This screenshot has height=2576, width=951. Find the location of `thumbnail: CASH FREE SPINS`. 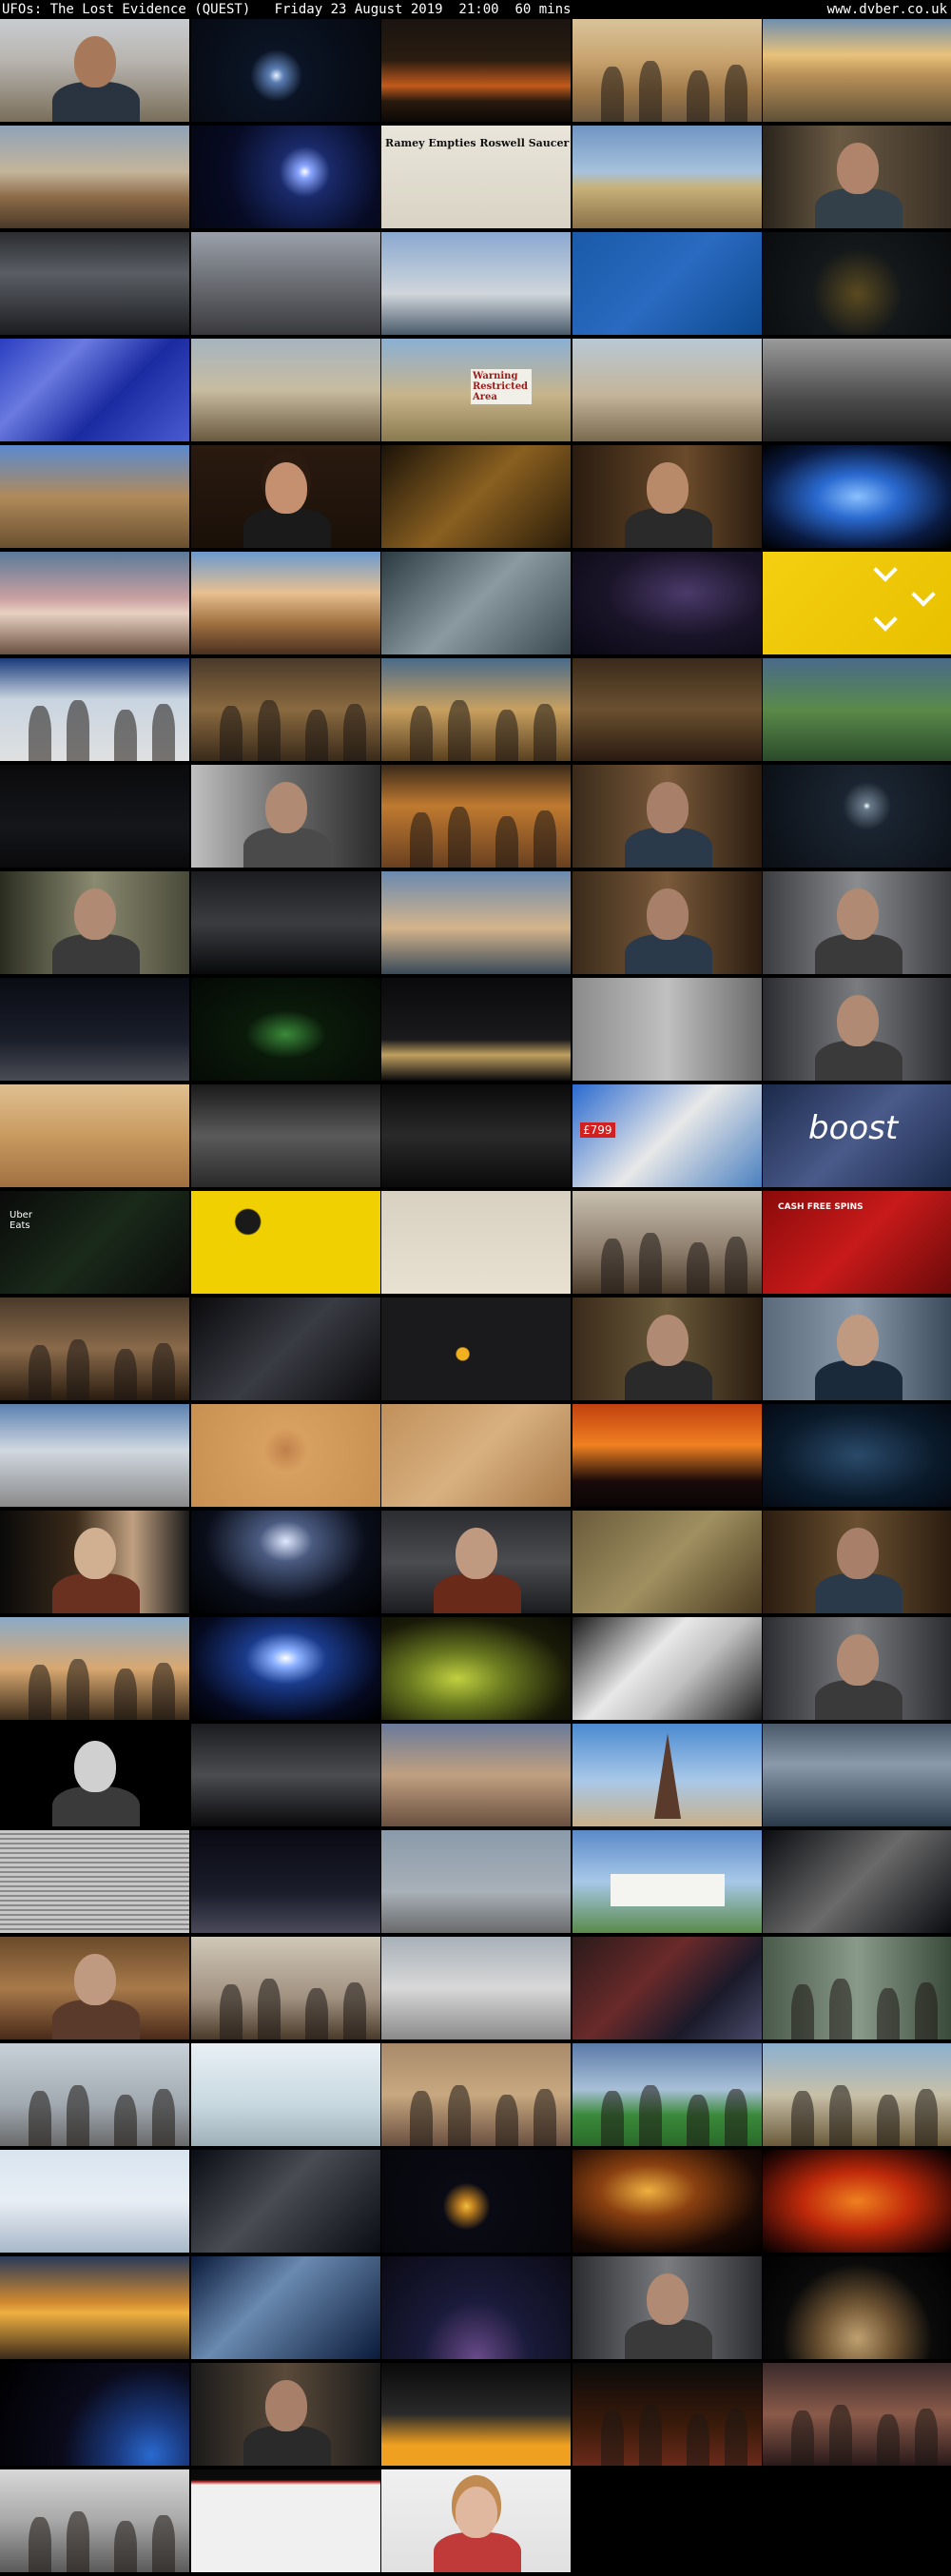

thumbnail: CASH FREE SPINS is located at coordinates (857, 1243).